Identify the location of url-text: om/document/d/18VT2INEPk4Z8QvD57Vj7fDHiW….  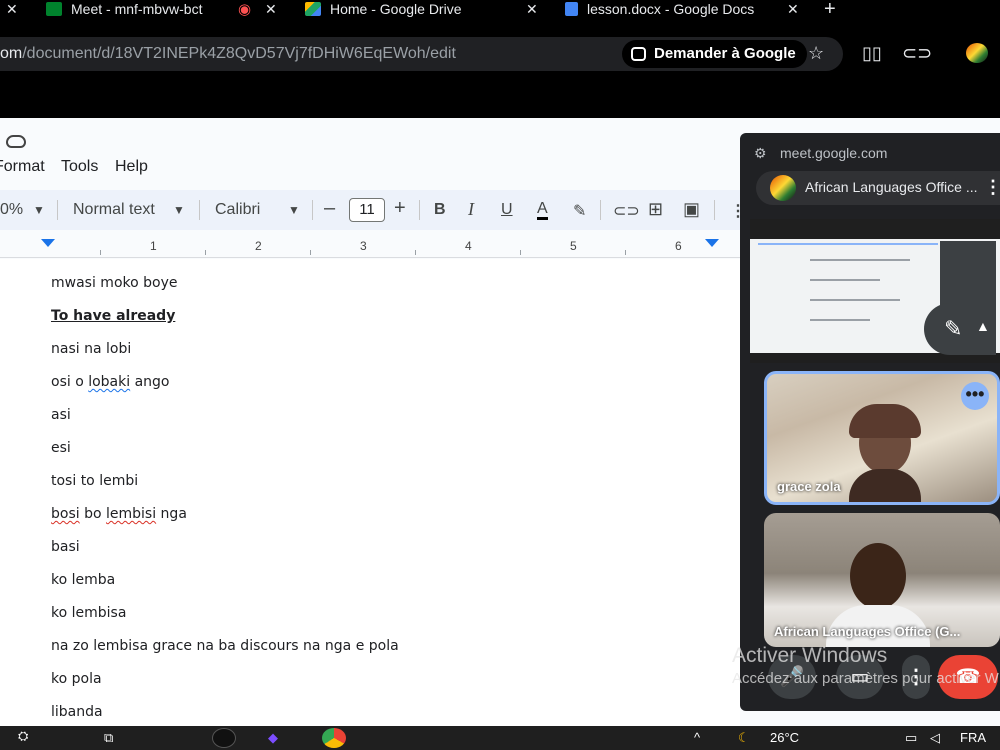
(228, 53).